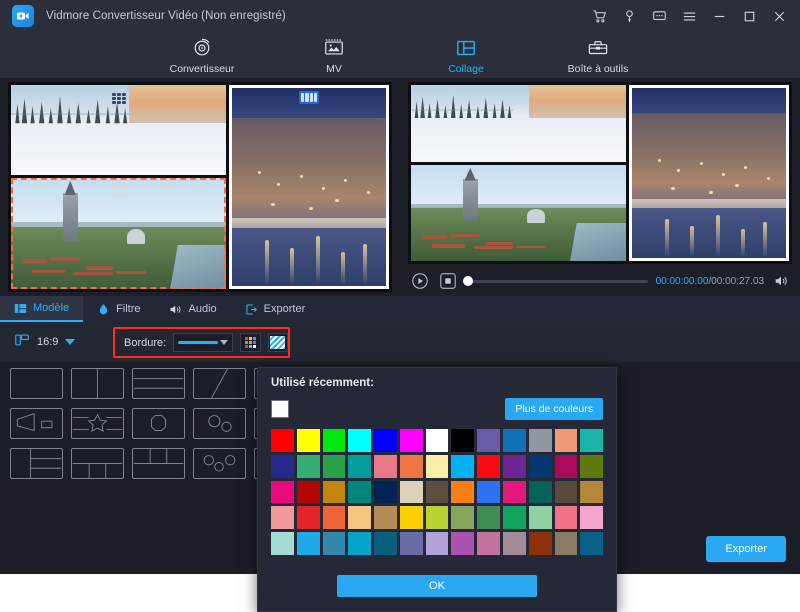  Describe the element at coordinates (746, 549) in the screenshot. I see `export-button: Exporter` at that location.